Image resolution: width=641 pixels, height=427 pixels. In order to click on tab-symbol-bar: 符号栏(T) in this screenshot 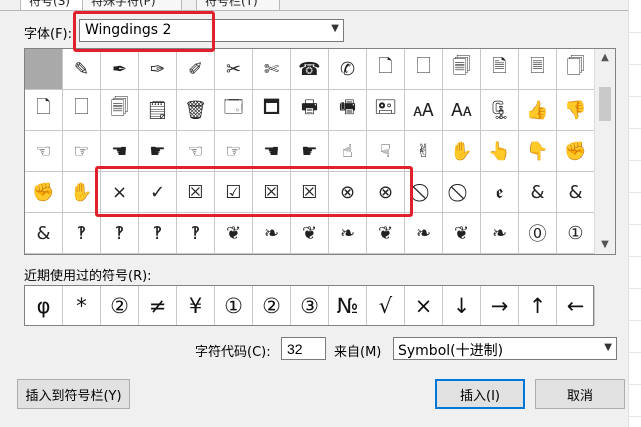, I will do `click(238, 5)`.